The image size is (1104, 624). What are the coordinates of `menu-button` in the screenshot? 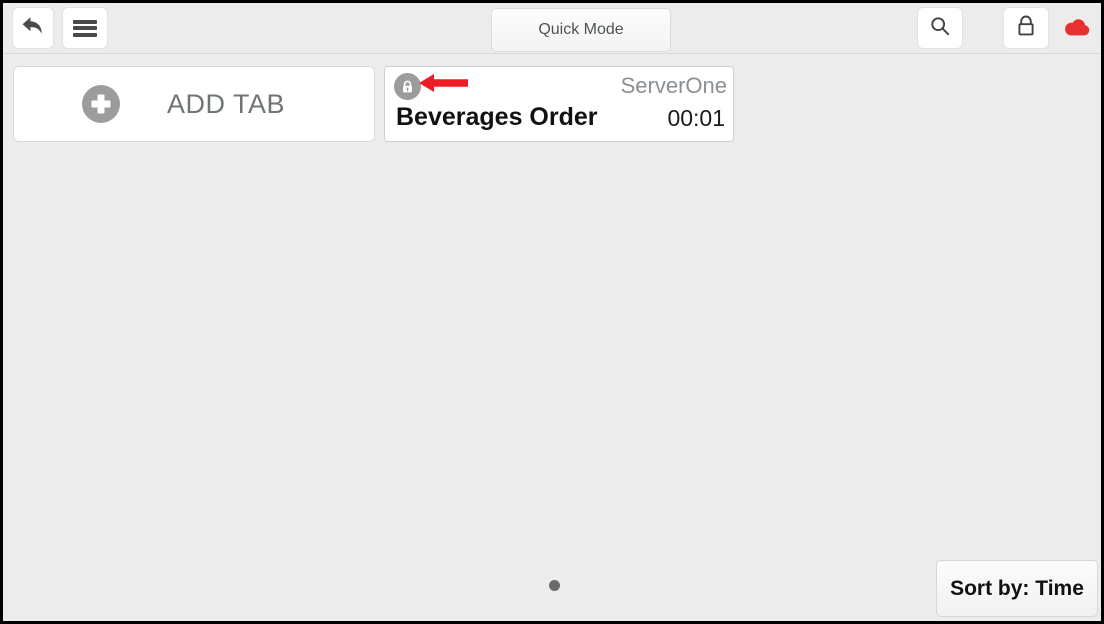 It's located at (85, 28).